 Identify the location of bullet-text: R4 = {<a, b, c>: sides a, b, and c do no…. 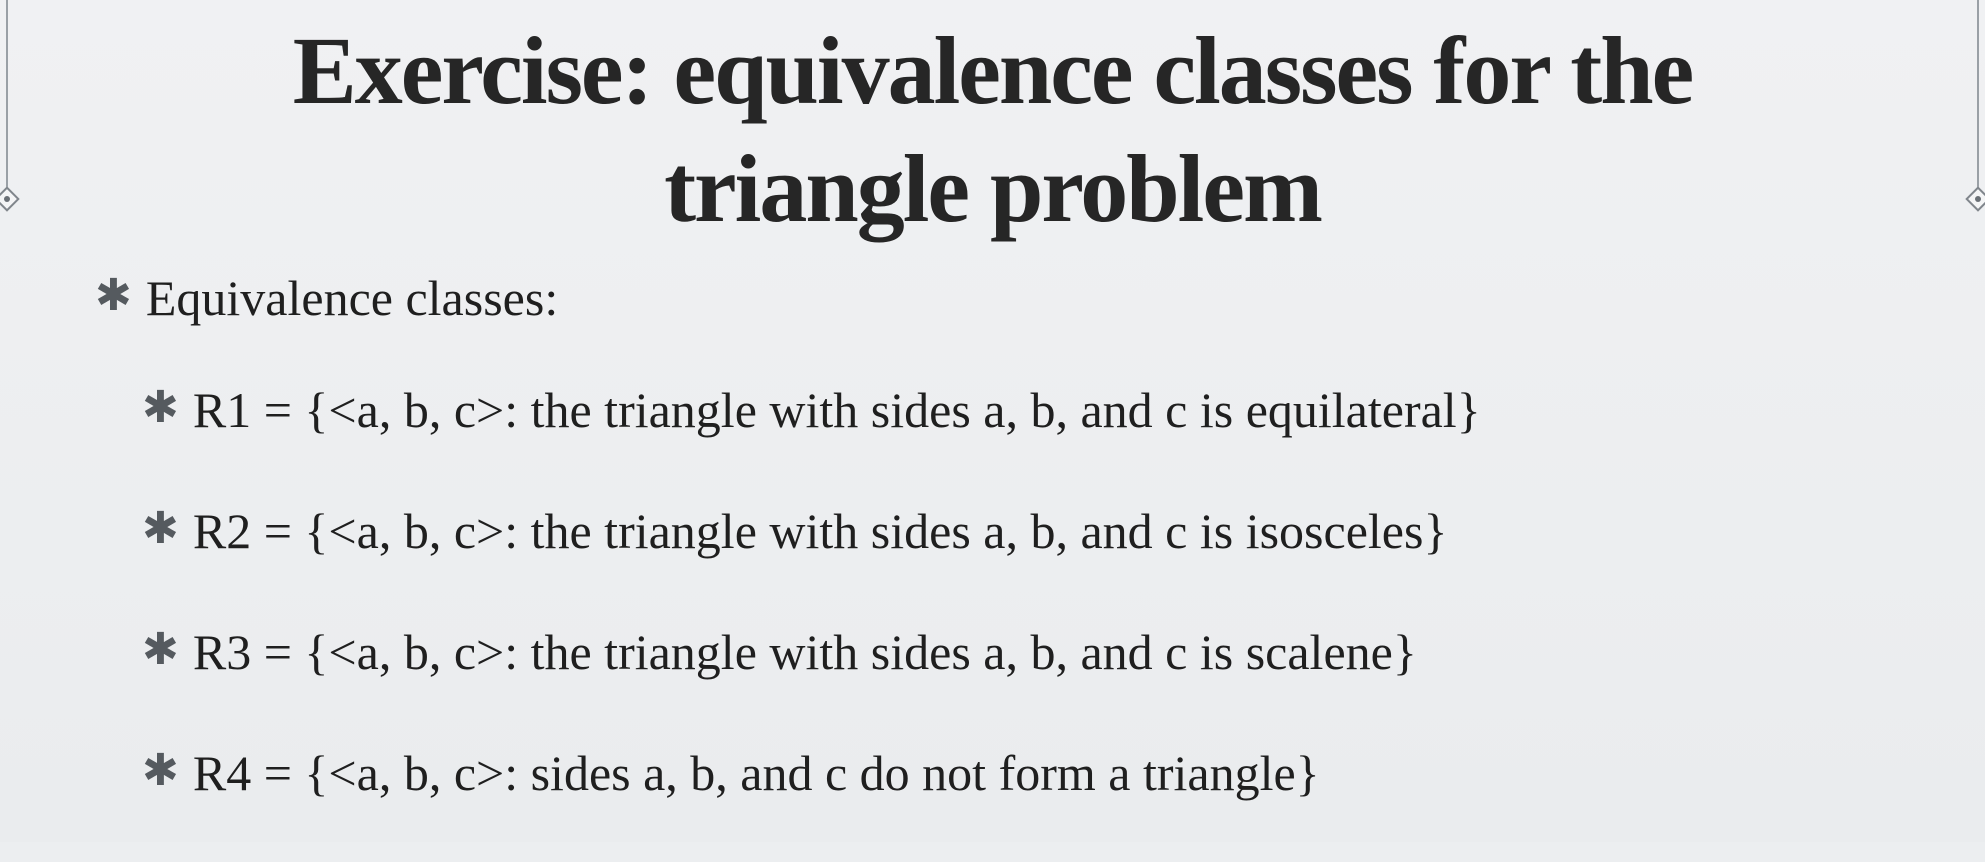
(756, 773).